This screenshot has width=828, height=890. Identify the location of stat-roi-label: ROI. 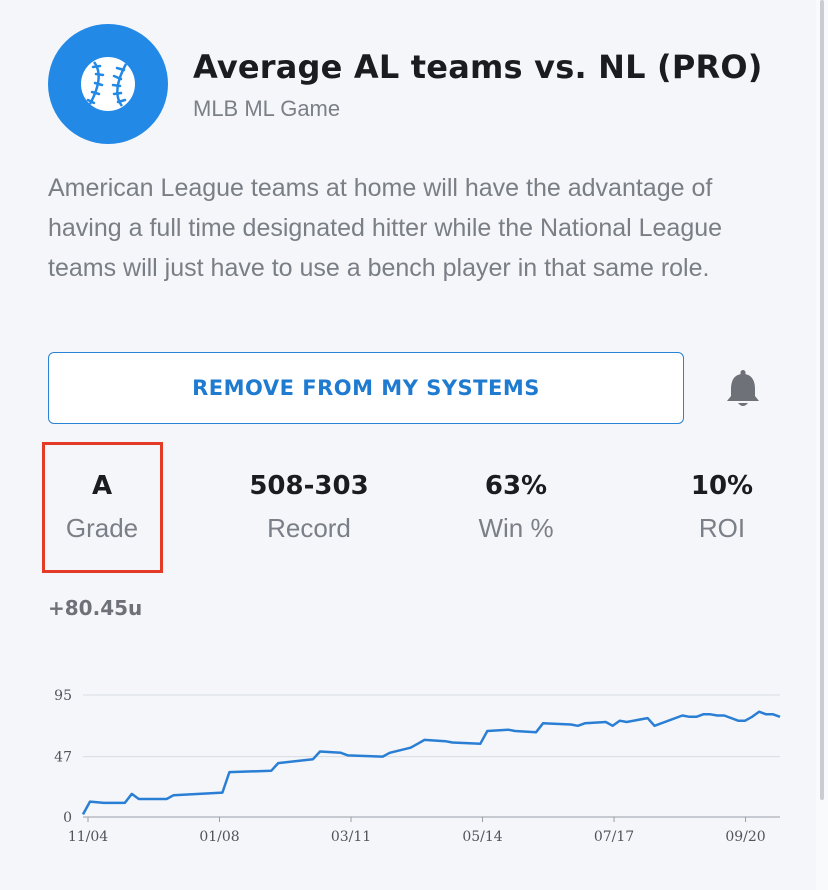
(722, 528).